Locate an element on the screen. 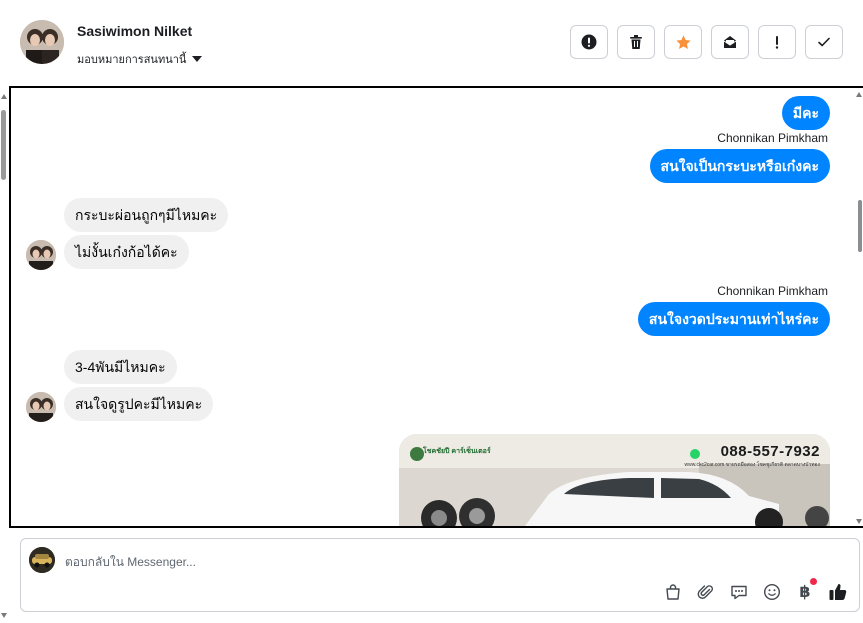 This screenshot has width=863, height=623. alert-circle-icon is located at coordinates (589, 42).